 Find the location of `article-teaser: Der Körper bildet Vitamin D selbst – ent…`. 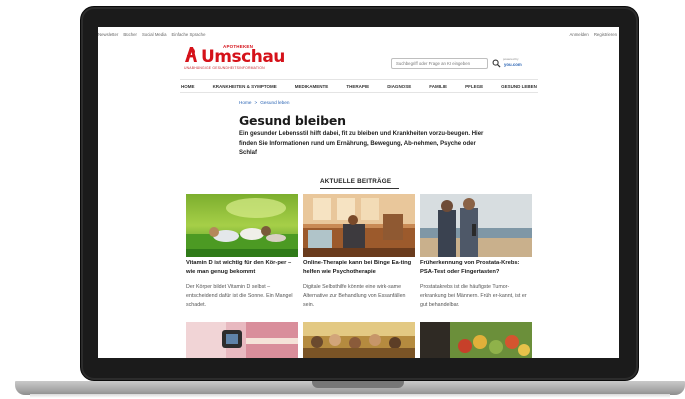

article-teaser: Der Körper bildet Vitamin D selbst – ent… is located at coordinates (239, 296).